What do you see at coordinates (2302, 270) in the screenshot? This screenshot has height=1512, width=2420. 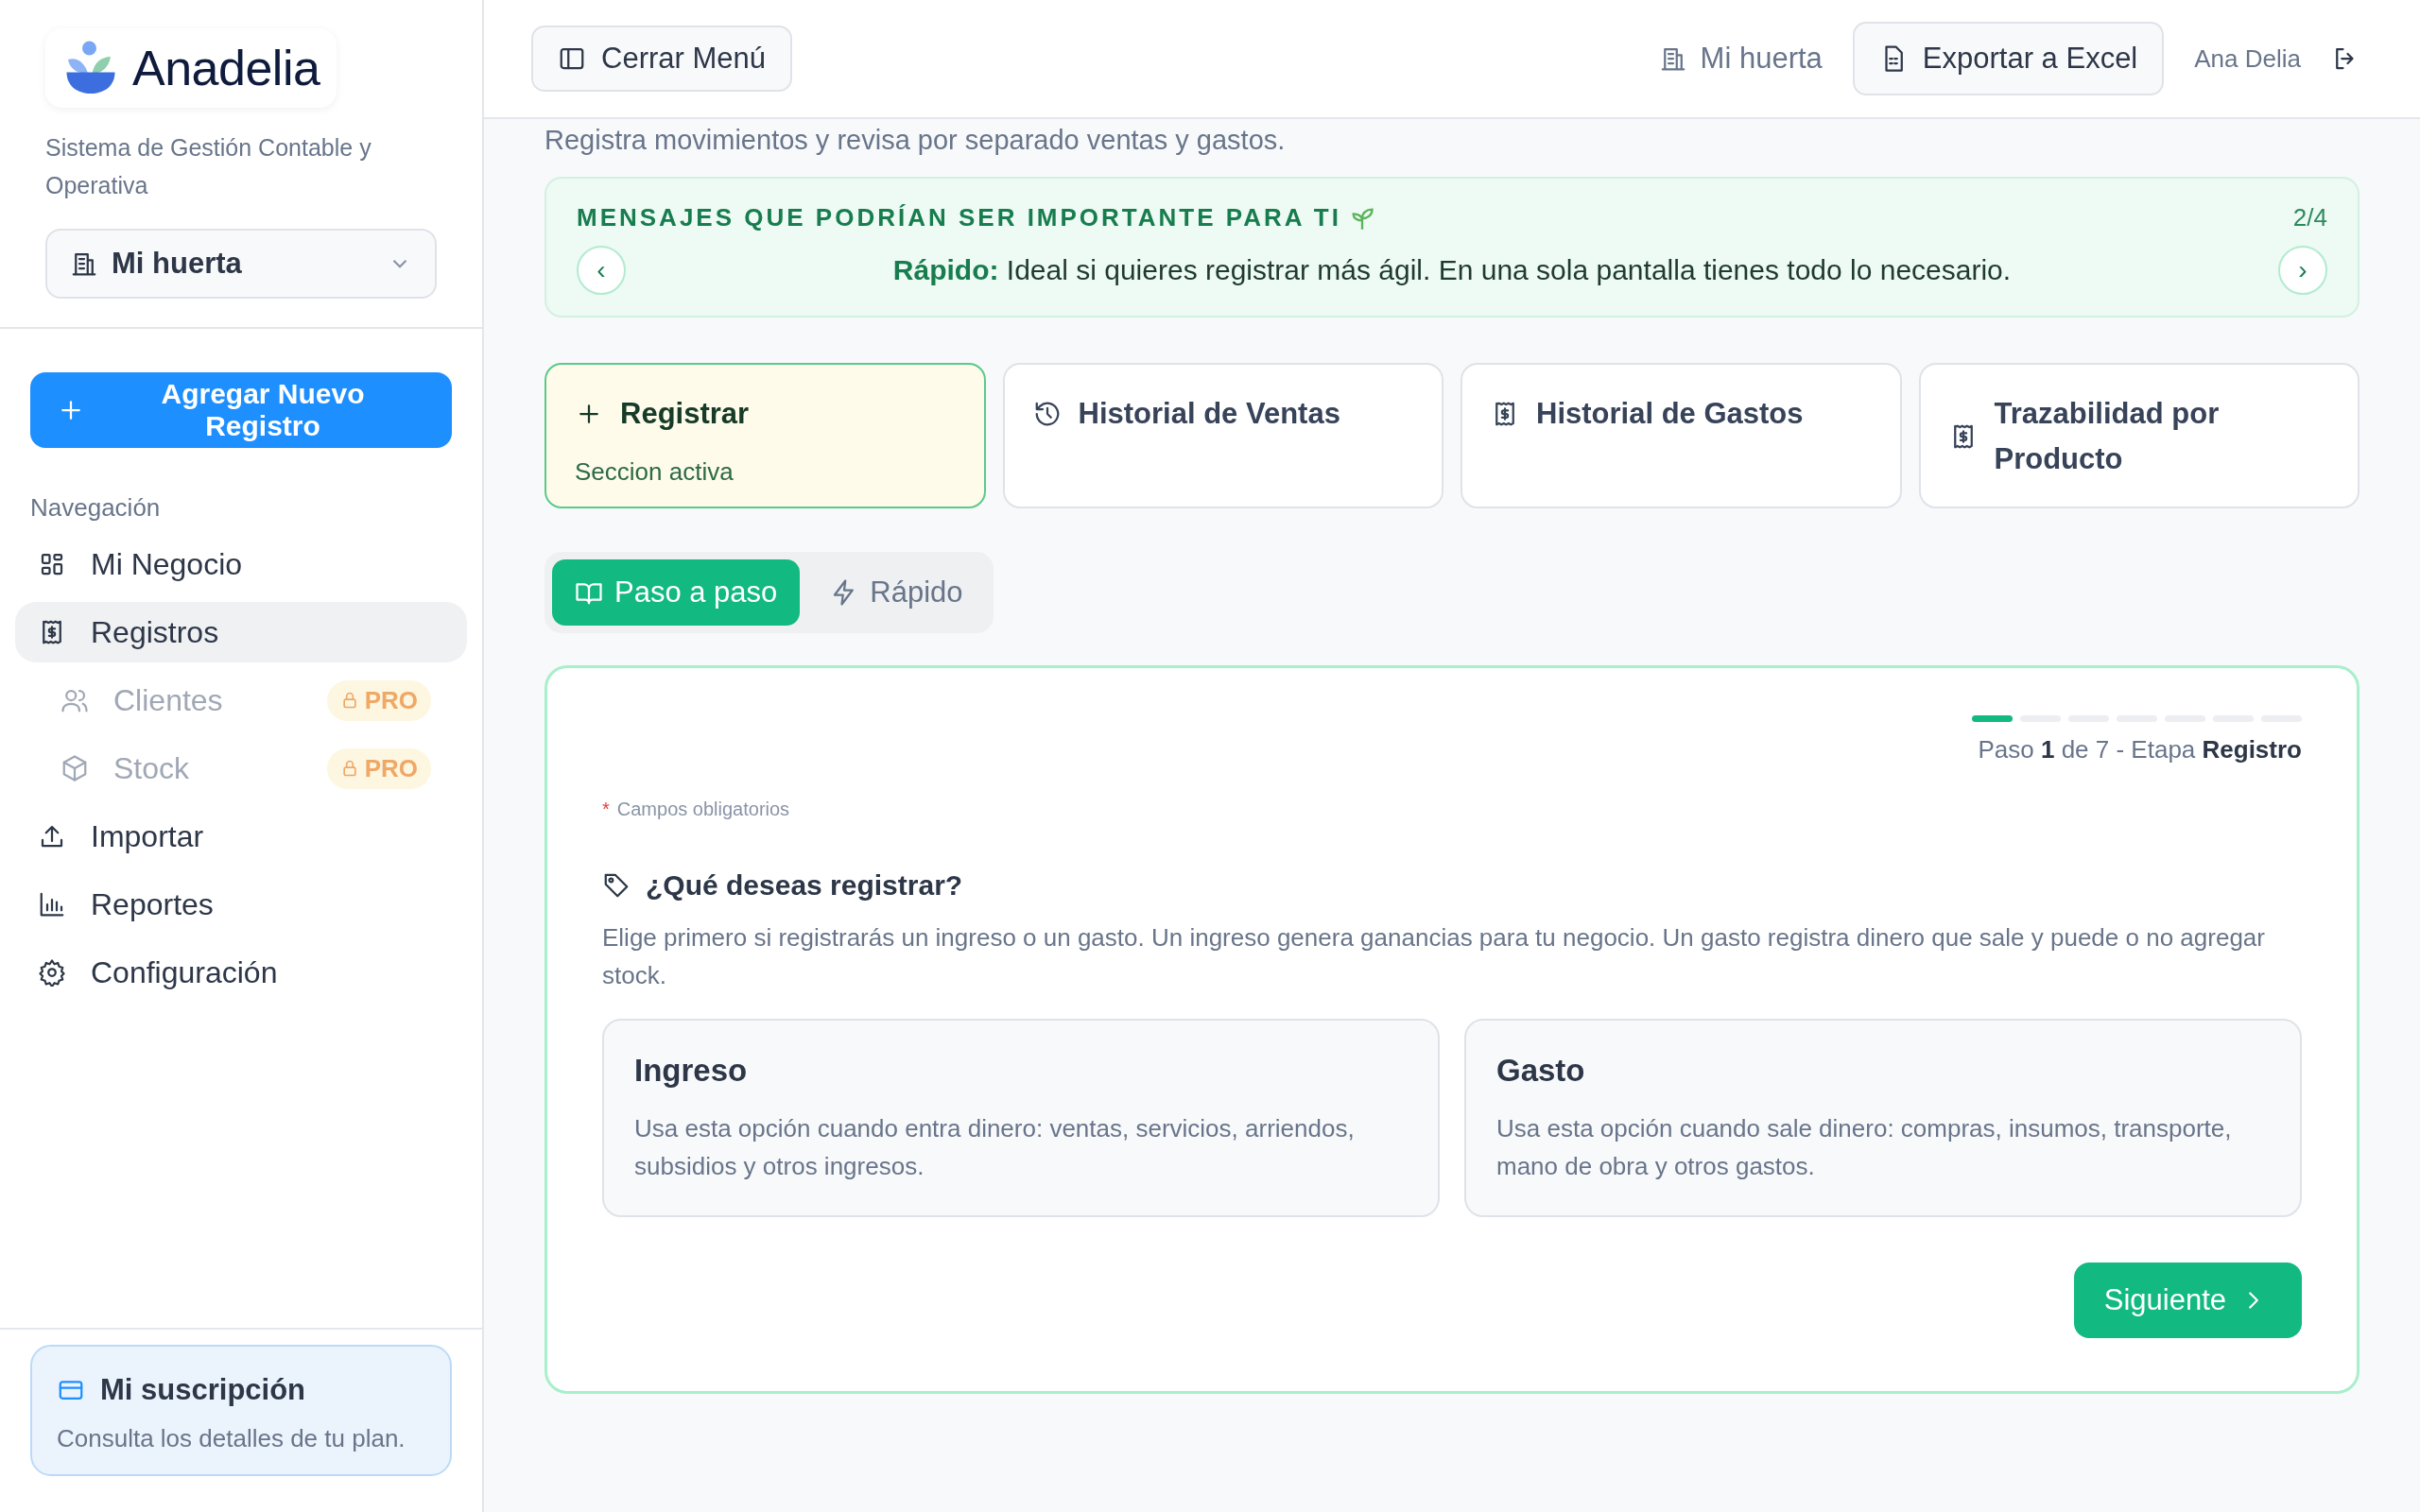 I see `next-button: ›` at bounding box center [2302, 270].